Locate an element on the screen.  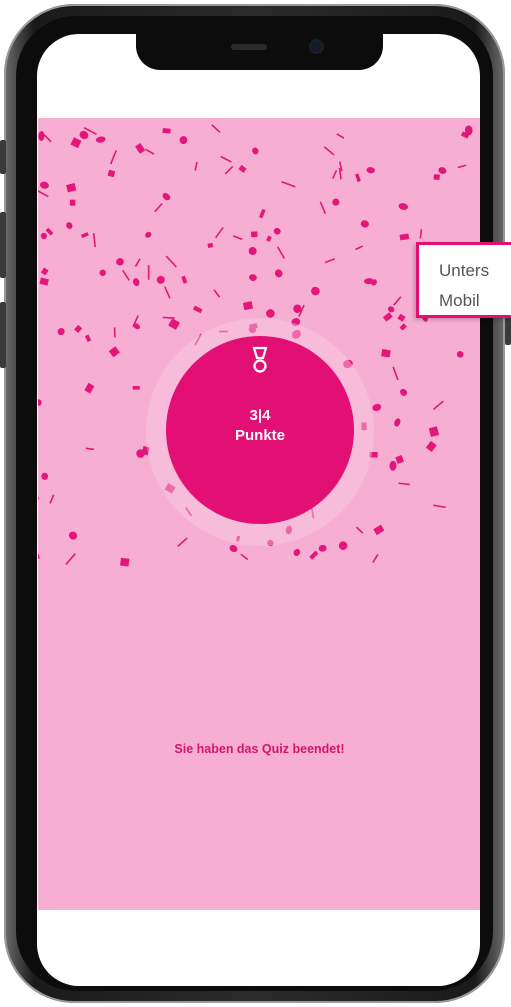
info-tooltip: Unters Mobil is located at coordinates (463, 280).